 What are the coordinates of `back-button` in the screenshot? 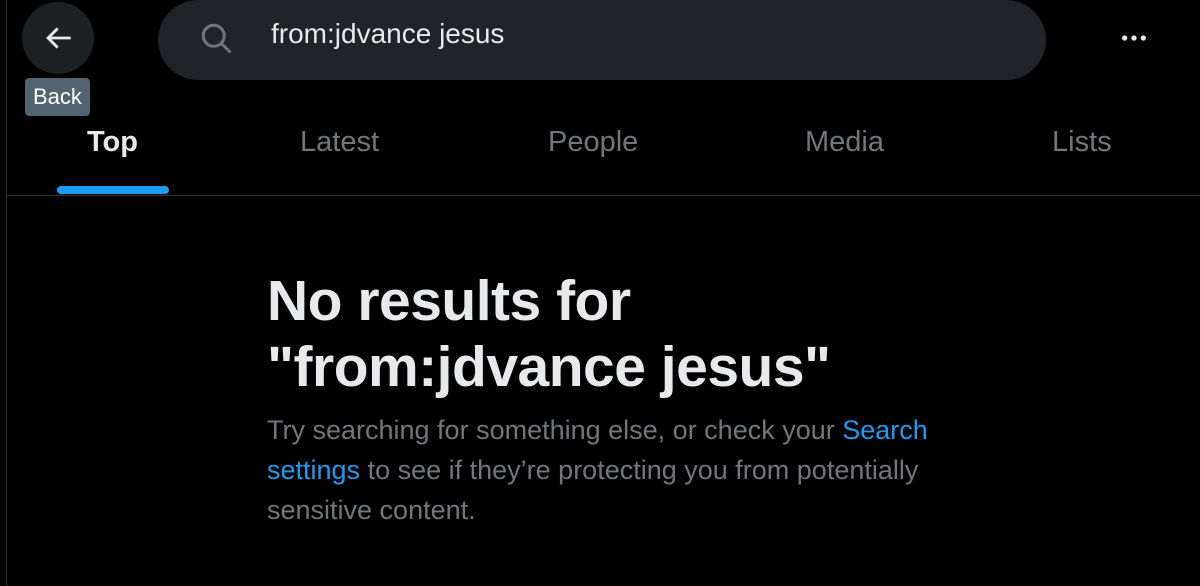 It's located at (58, 38).